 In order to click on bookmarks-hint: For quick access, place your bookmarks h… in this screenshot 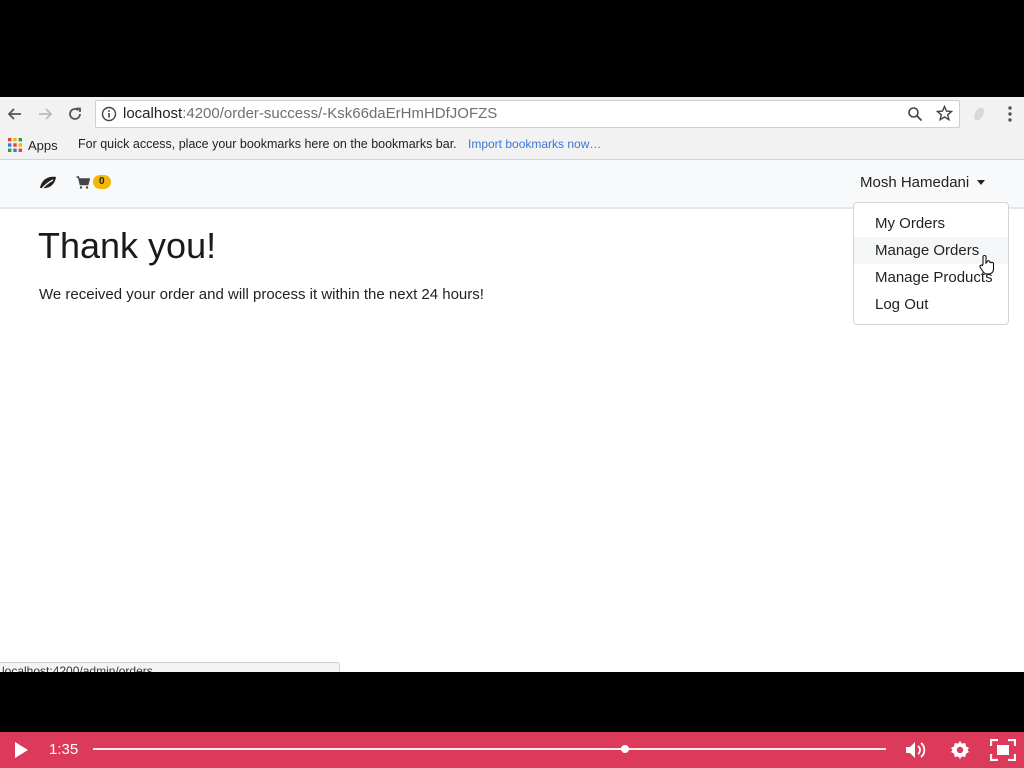, I will do `click(267, 144)`.